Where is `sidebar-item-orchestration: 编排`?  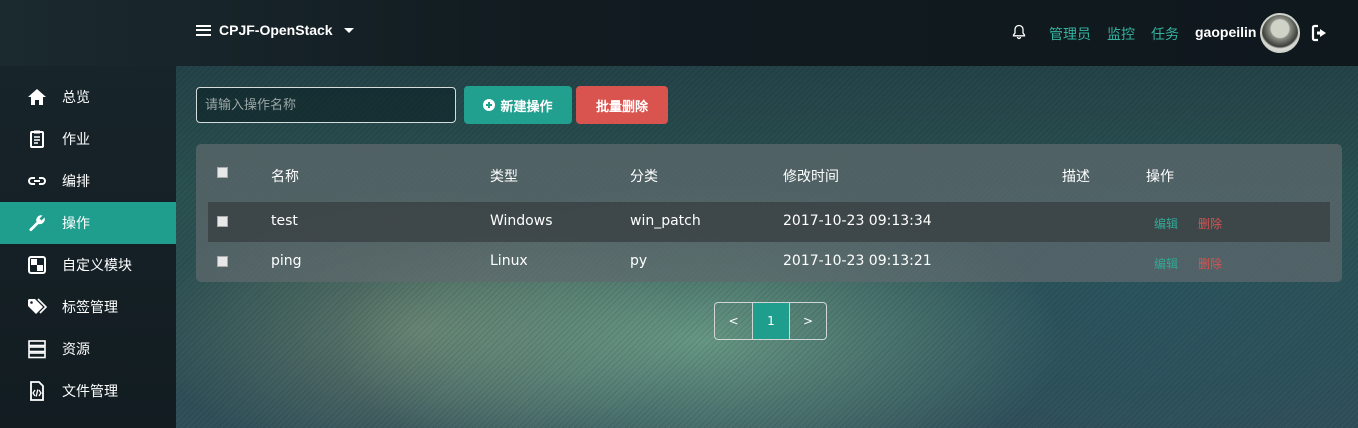
sidebar-item-orchestration: 编排 is located at coordinates (88, 181).